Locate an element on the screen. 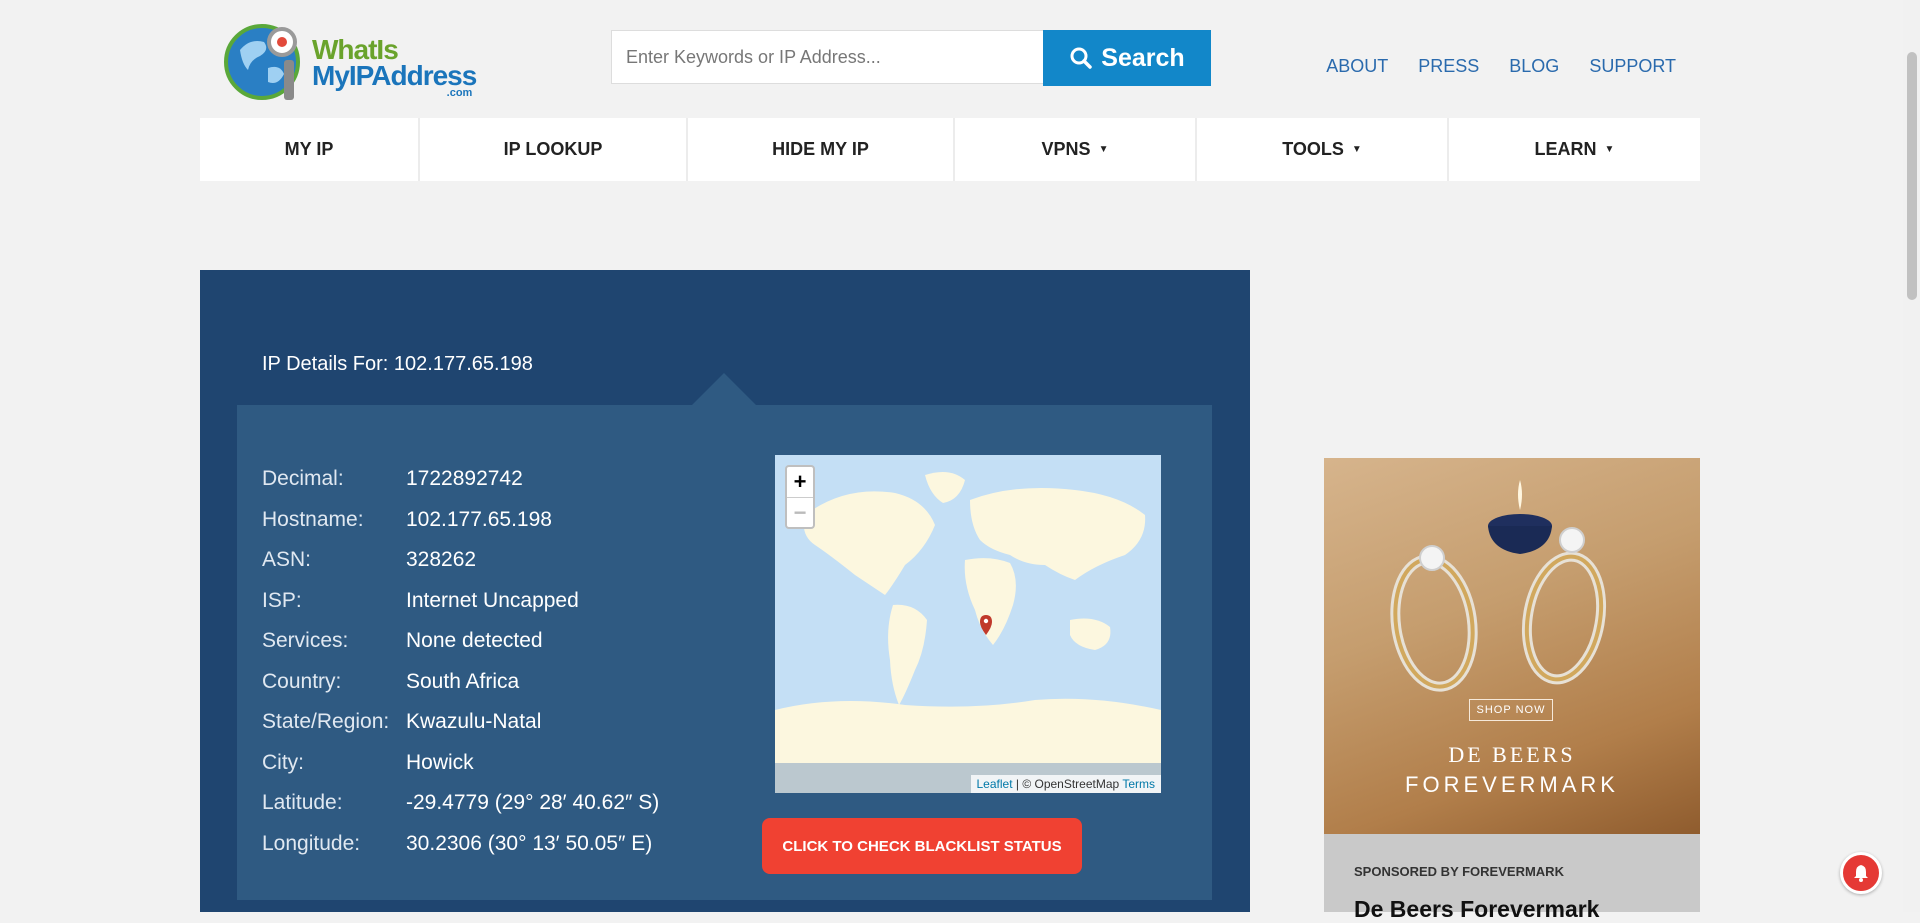 The height and width of the screenshot is (923, 1920). terms-link: Terms is located at coordinates (1138, 784).